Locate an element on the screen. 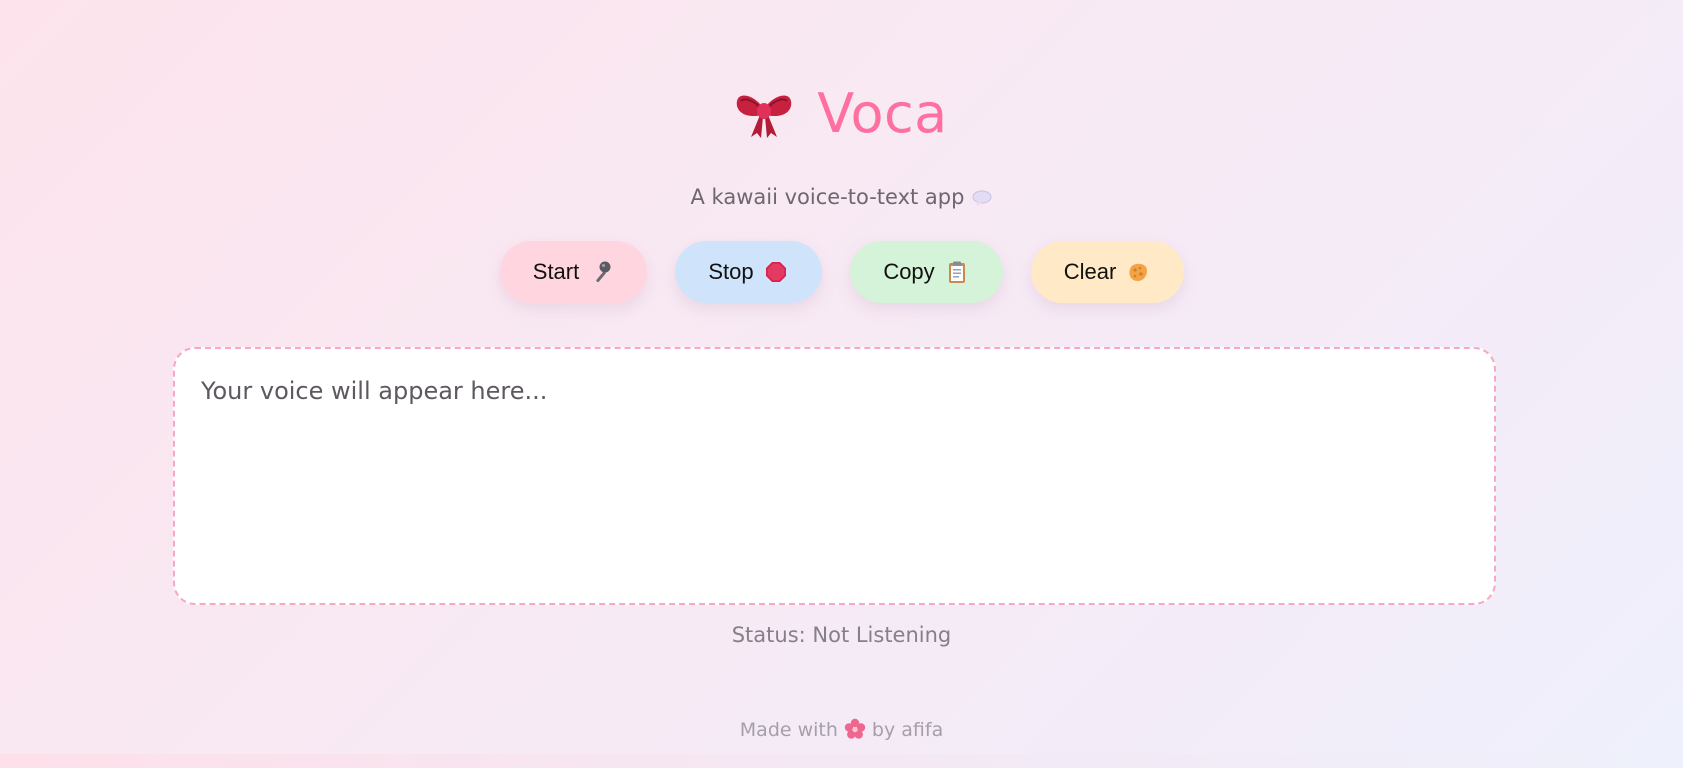 This screenshot has height=768, width=1683. start-button-label: Start is located at coordinates (556, 271).